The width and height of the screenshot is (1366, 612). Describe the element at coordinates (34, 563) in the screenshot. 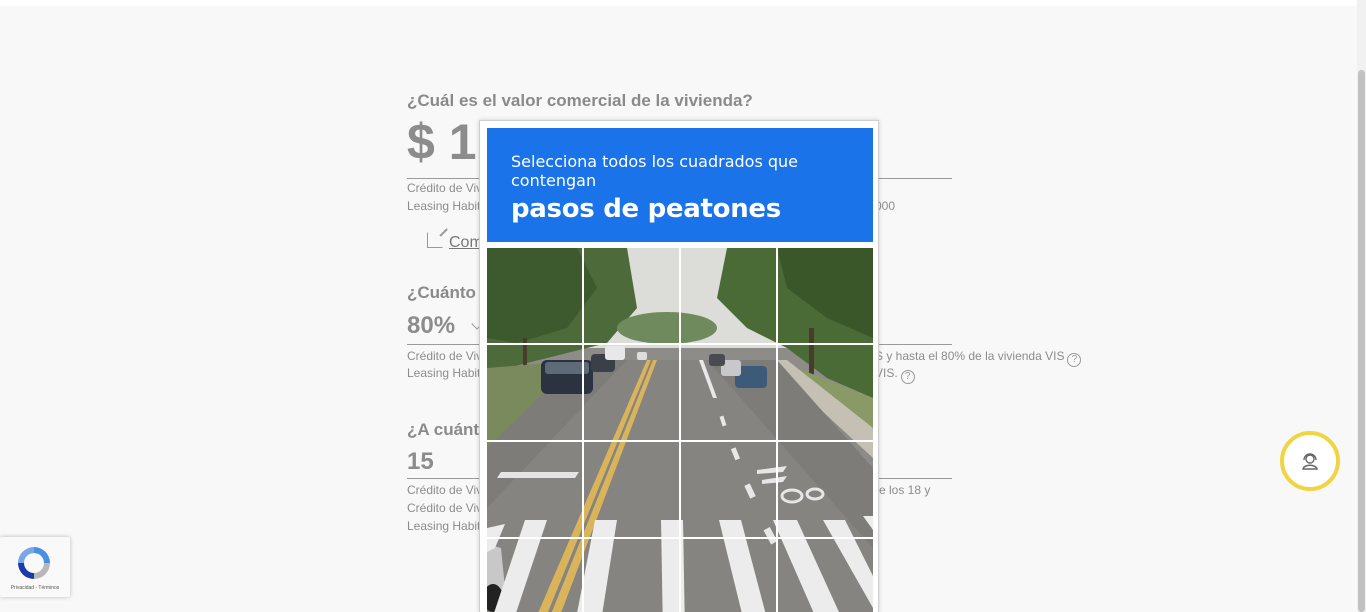

I see `recaptcha-logo-icon` at that location.